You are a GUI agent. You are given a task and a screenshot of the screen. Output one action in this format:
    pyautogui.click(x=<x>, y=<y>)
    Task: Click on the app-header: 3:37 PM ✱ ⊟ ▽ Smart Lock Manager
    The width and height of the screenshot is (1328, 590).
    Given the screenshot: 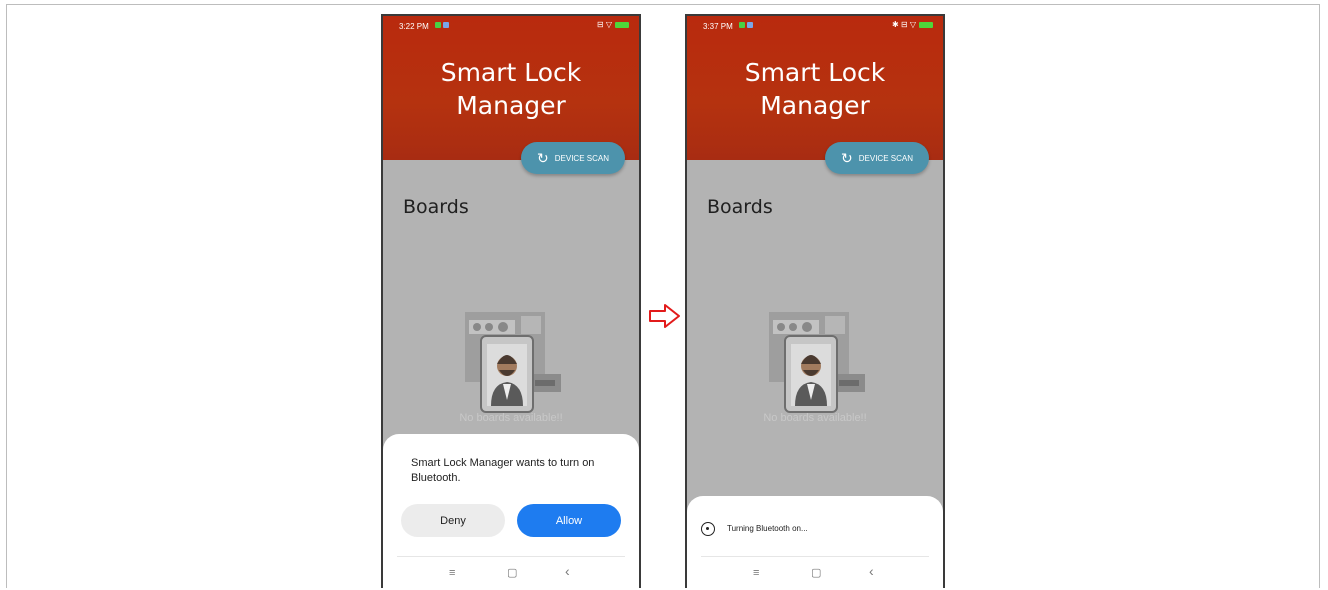 What is the action you would take?
    pyautogui.click(x=815, y=88)
    